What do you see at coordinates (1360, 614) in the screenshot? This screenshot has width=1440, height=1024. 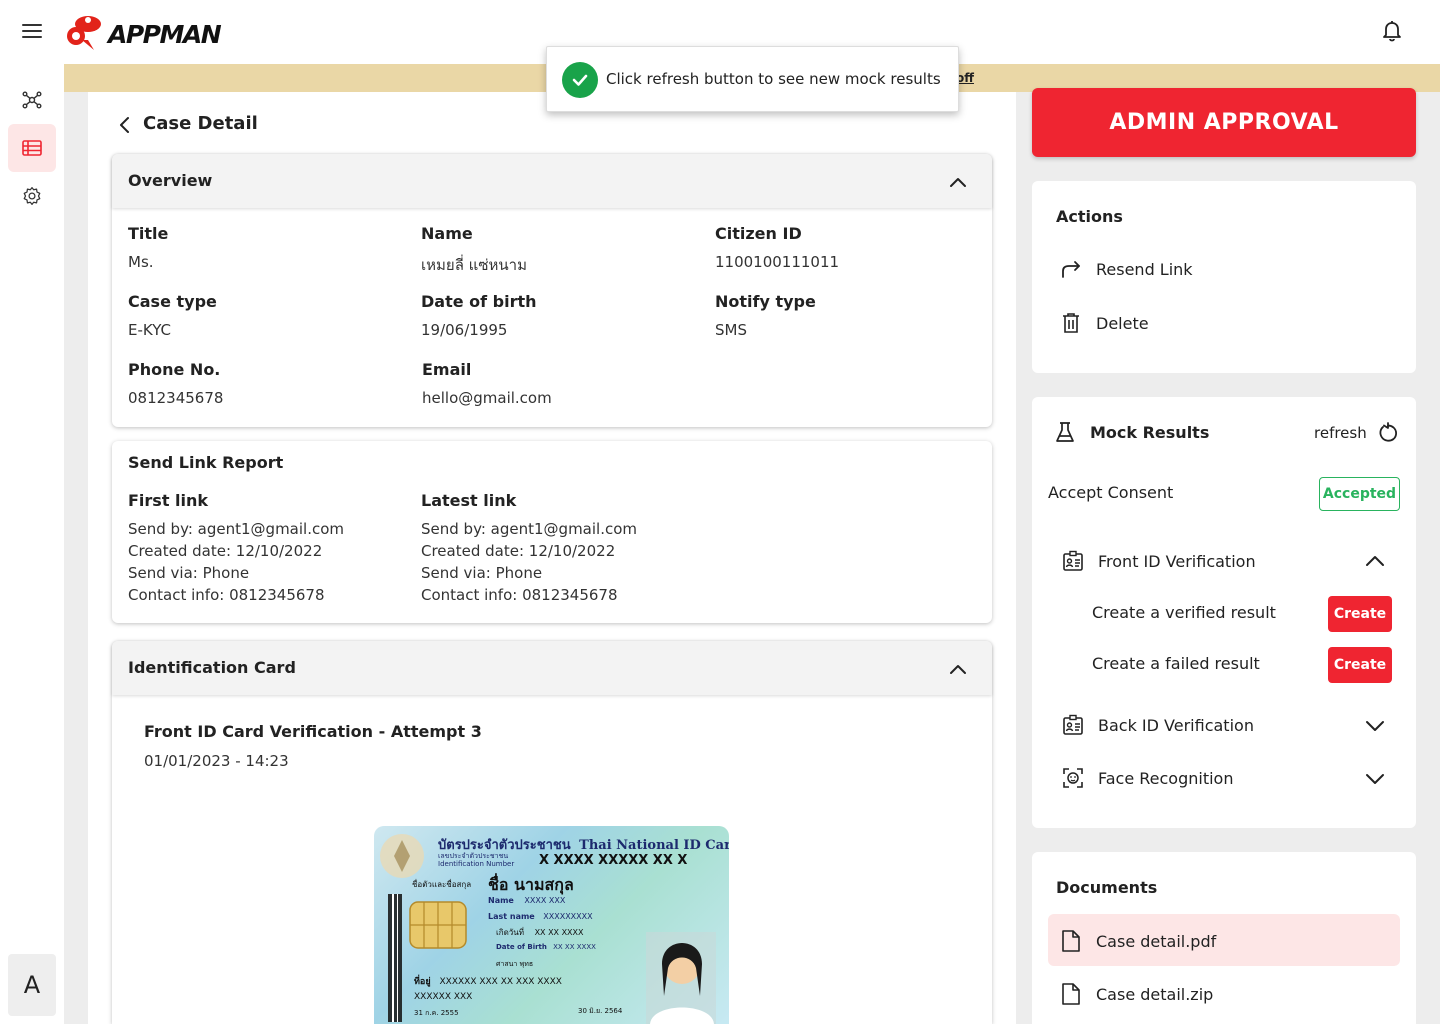 I see `create-verified-button: Create` at bounding box center [1360, 614].